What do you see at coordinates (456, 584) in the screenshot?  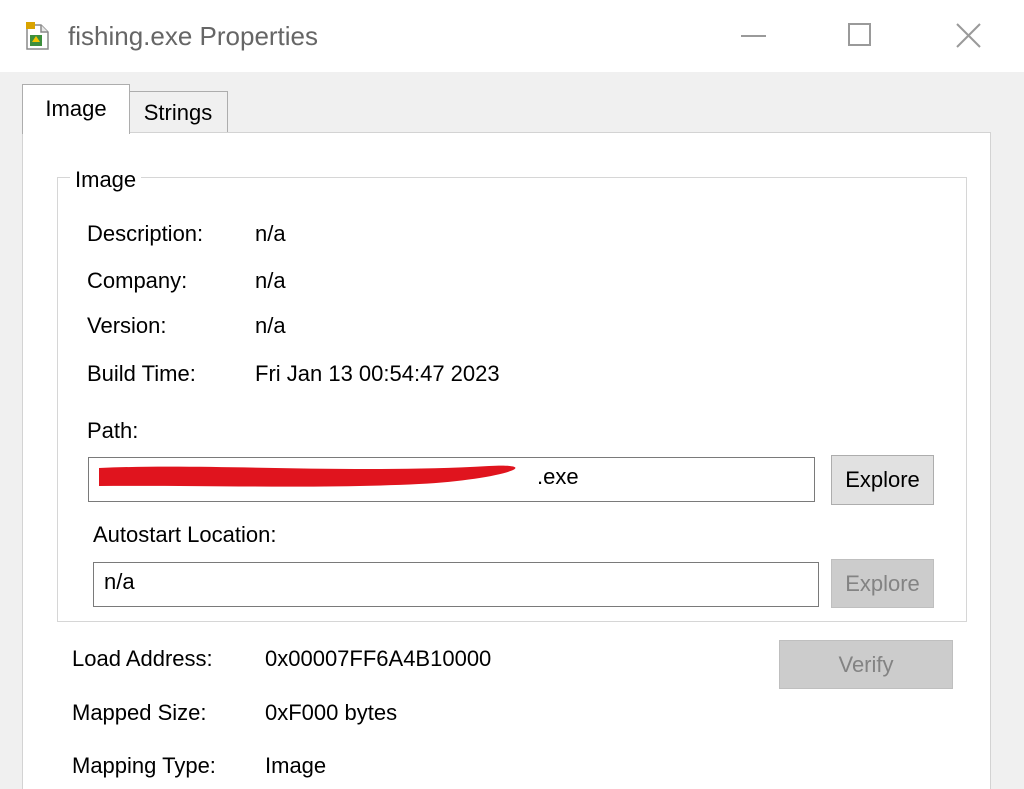 I see `autostart-location-field: n/a` at bounding box center [456, 584].